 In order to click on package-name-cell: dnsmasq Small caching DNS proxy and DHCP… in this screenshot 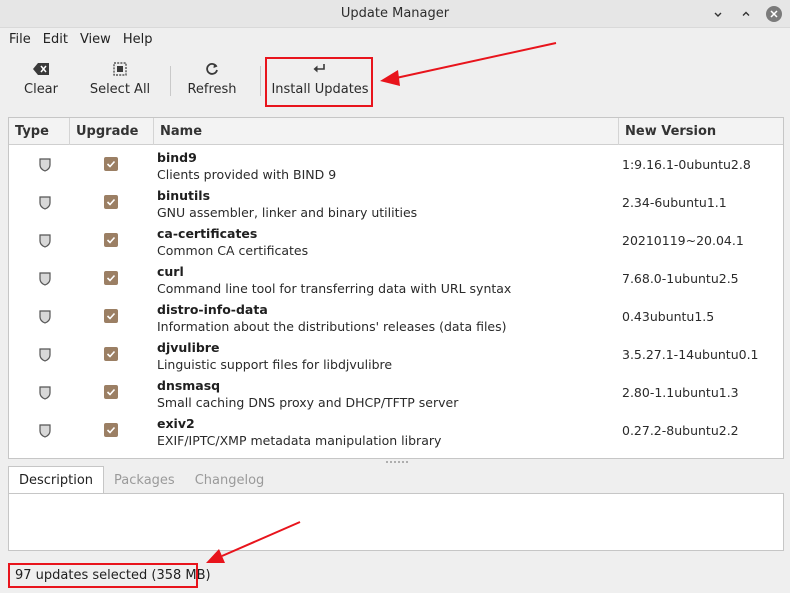, I will do `click(307, 394)`.